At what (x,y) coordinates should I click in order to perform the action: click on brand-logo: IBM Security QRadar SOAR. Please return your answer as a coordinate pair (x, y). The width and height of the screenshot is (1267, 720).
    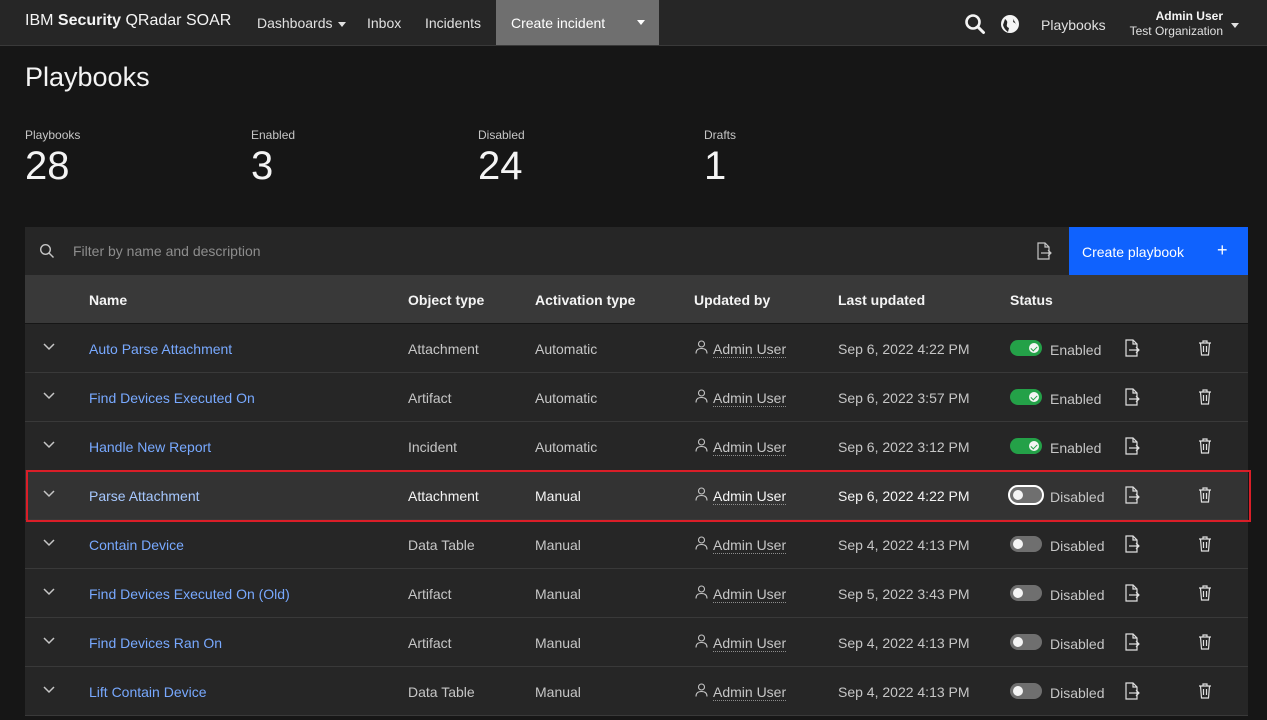
    Looking at the image, I should click on (128, 21).